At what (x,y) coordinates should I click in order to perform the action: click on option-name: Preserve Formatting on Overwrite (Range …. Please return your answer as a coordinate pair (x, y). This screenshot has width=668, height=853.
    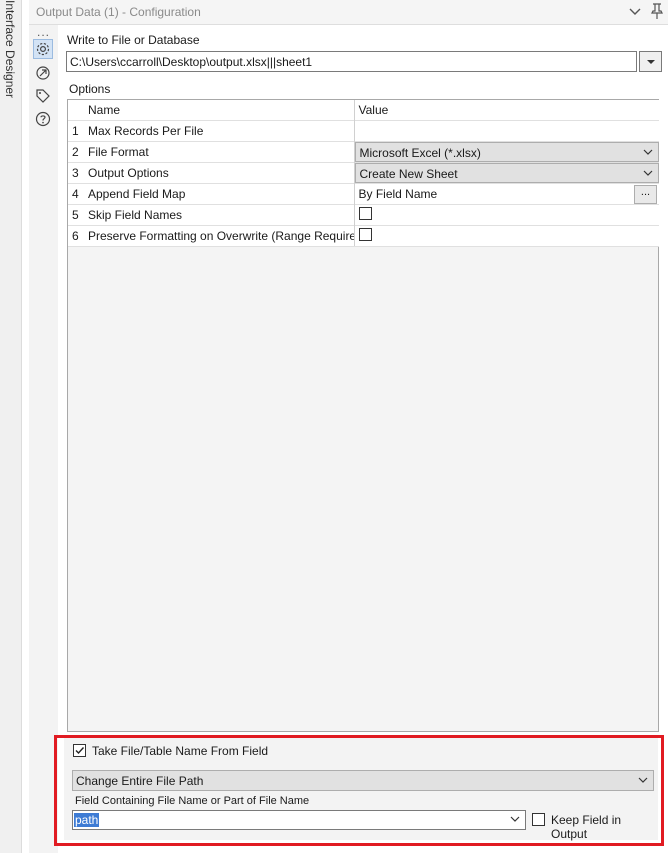
    Looking at the image, I should click on (220, 235).